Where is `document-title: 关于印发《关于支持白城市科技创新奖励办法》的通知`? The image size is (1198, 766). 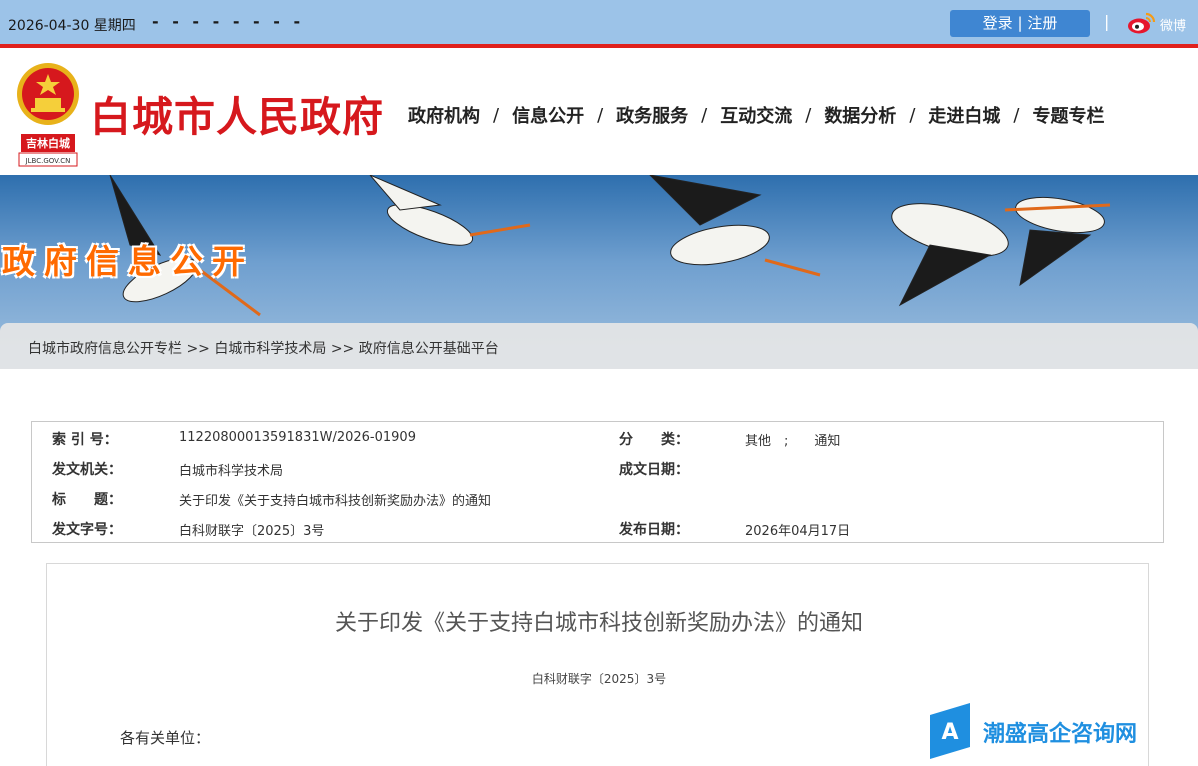
document-title: 关于印发《关于支持白城市科技创新奖励办法》的通知 is located at coordinates (598, 623).